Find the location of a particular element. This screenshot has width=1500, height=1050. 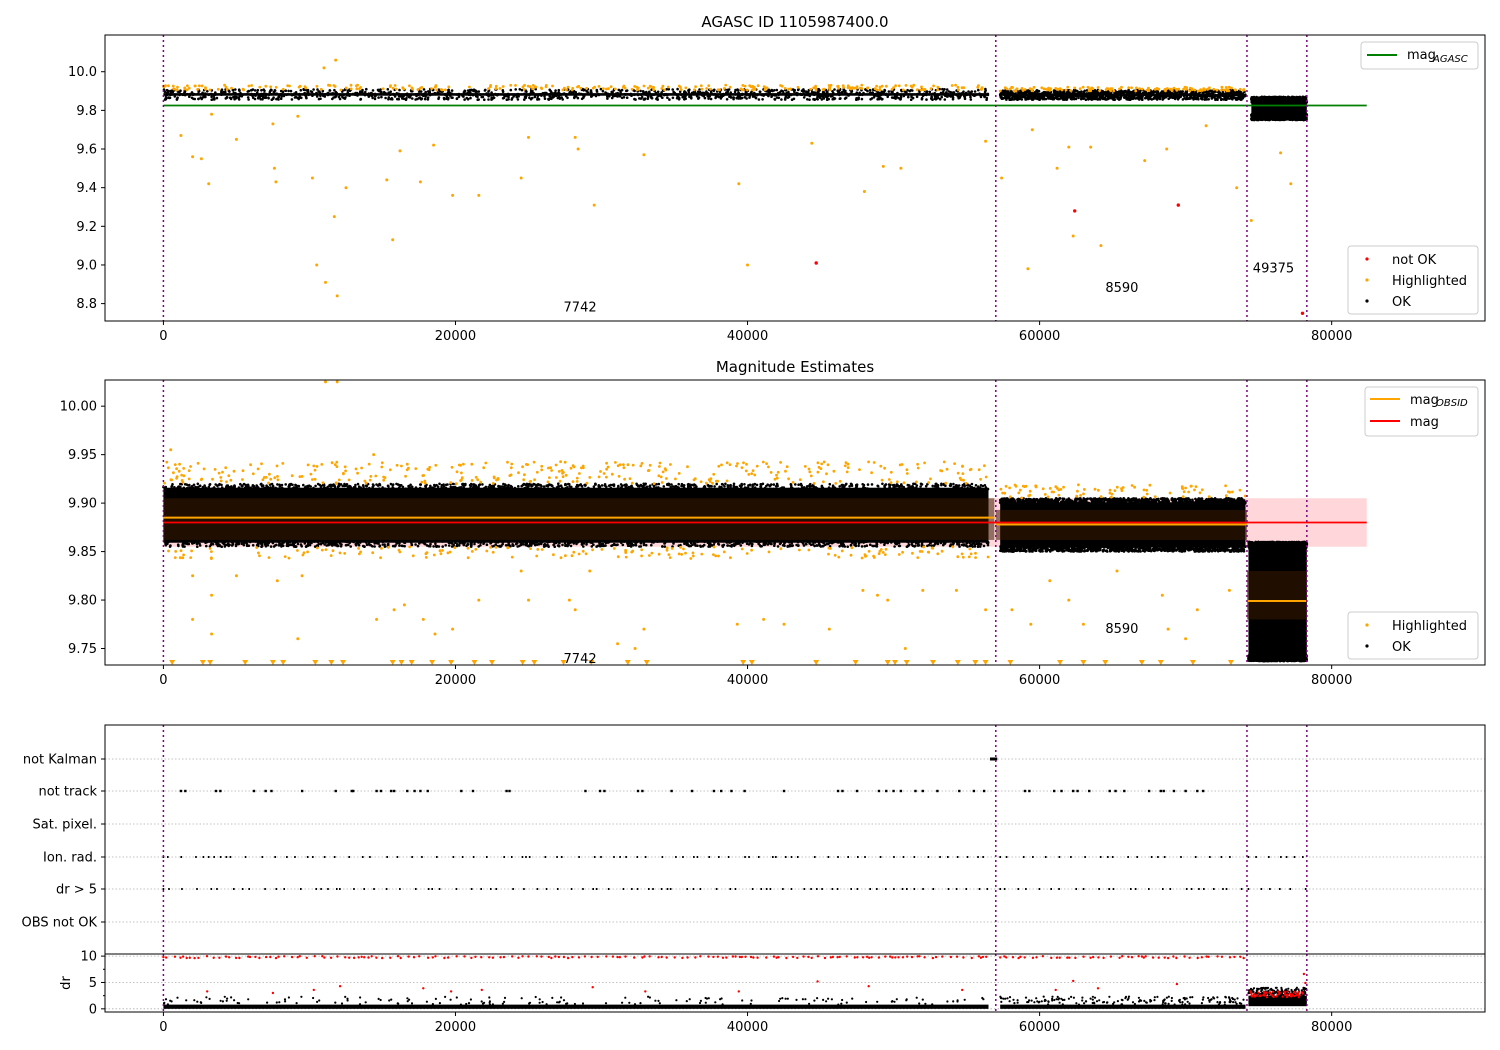

legend-entry: not OK is located at coordinates (1414, 260).